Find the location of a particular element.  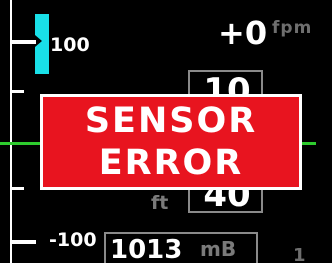

baro-setting-unit: mB is located at coordinates (218, 249).